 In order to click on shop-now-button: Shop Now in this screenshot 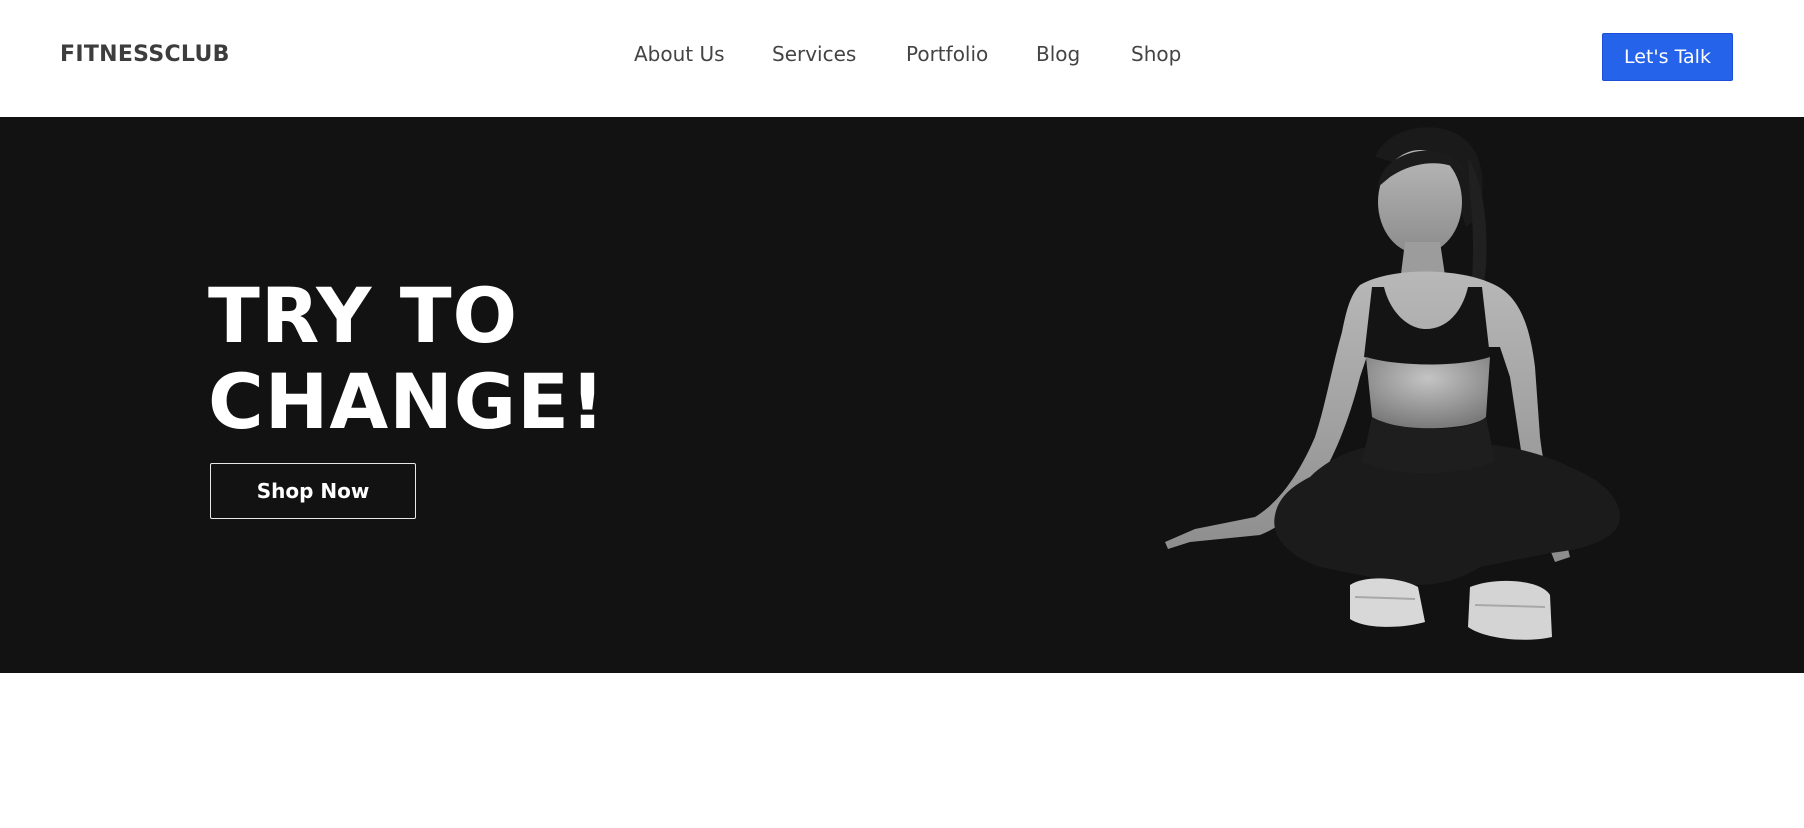, I will do `click(313, 491)`.